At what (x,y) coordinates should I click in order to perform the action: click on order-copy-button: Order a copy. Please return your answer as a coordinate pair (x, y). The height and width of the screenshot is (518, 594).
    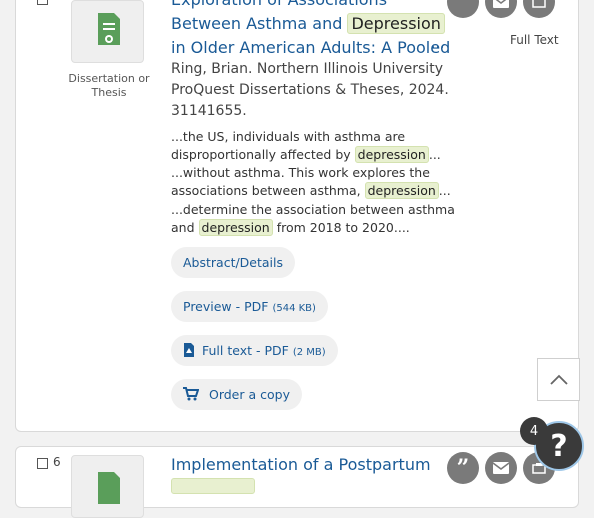
    Looking at the image, I should click on (236, 394).